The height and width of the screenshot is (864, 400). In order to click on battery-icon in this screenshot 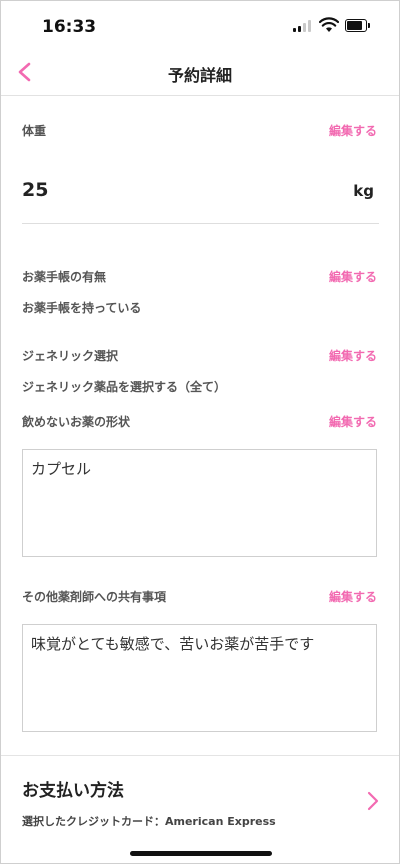, I will do `click(357, 25)`.